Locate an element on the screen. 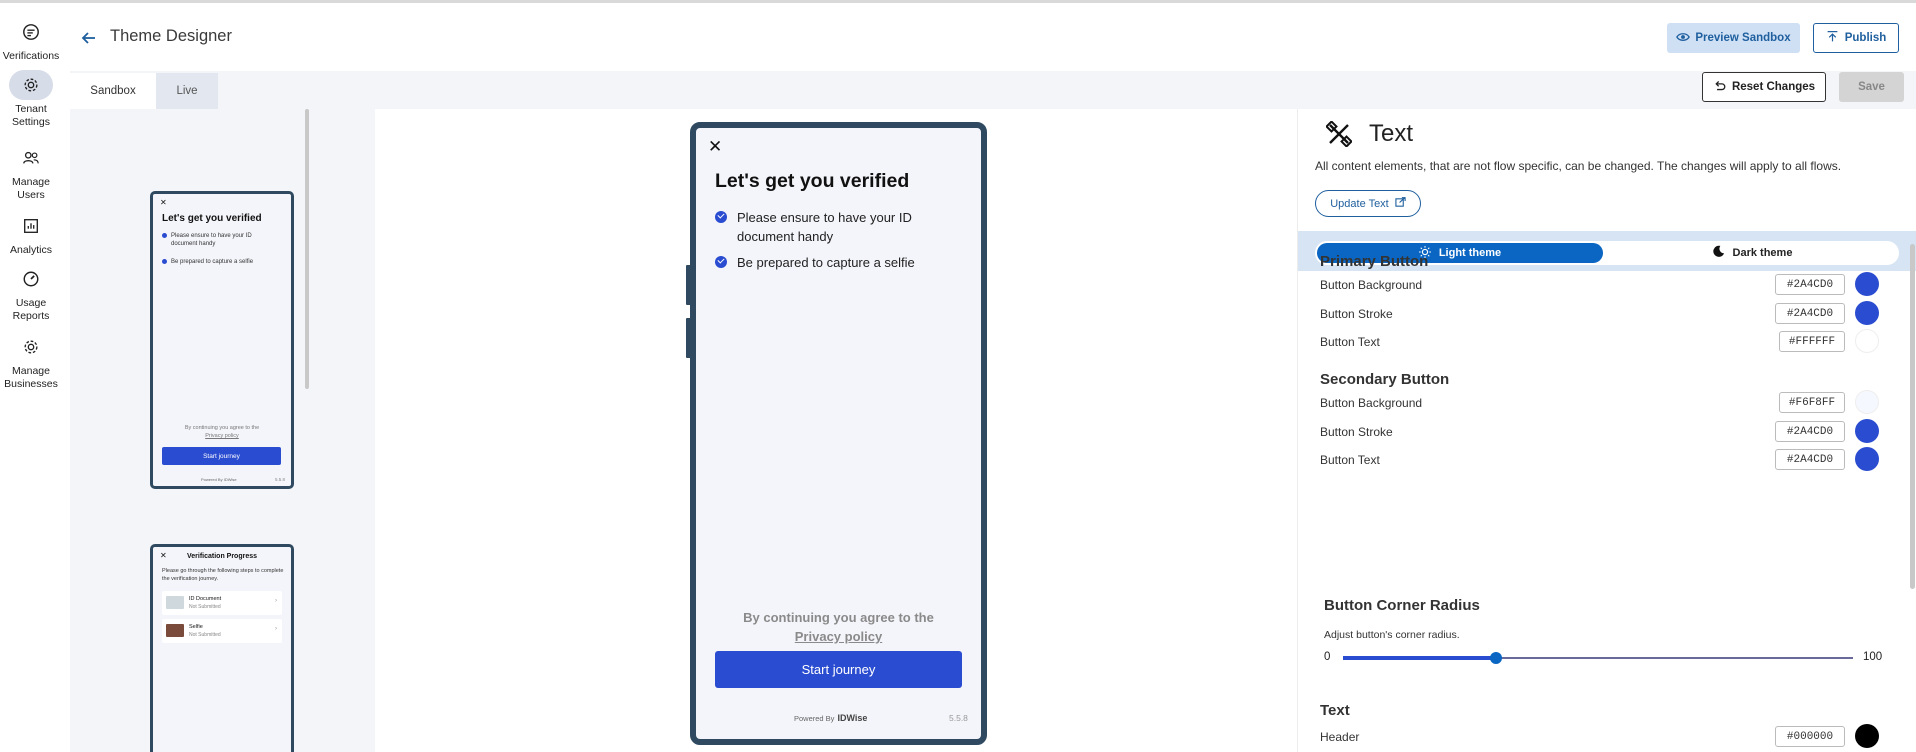 The width and height of the screenshot is (1916, 752). design-tools-icon is located at coordinates (1339, 134).